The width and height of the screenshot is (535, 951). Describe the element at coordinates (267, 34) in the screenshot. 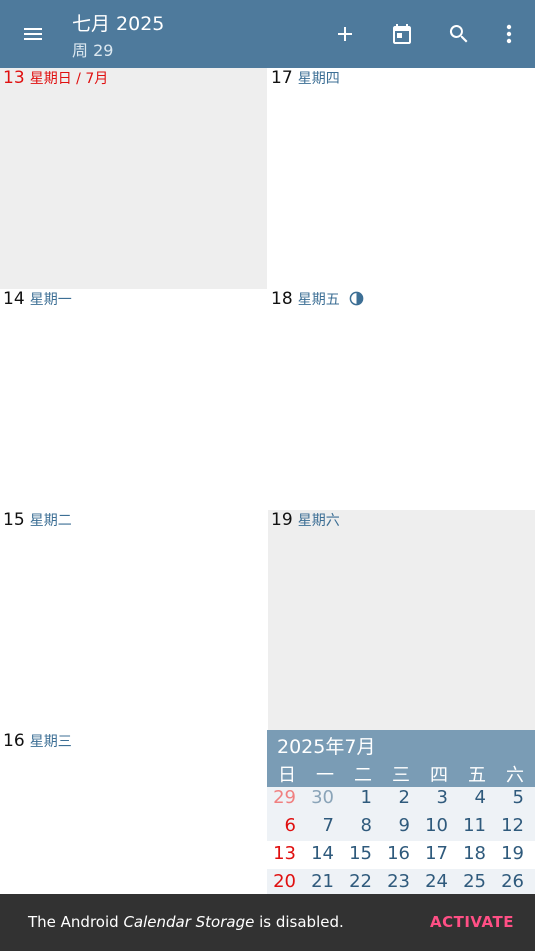

I see `app-bar: 七月 2025 周 29` at that location.